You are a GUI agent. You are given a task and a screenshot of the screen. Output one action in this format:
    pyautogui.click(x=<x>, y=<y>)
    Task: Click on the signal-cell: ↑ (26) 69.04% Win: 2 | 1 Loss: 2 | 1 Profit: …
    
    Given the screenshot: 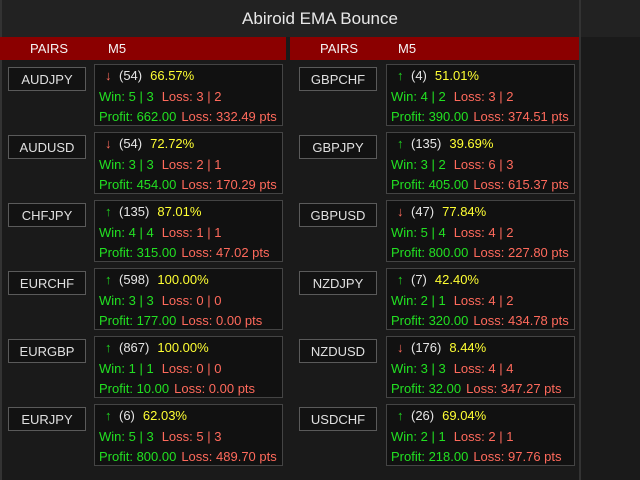 What is the action you would take?
    pyautogui.click(x=480, y=435)
    